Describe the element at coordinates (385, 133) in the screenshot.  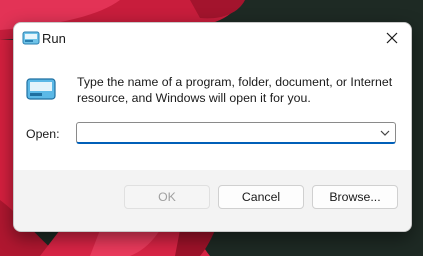
I see `chevron-down-icon` at that location.